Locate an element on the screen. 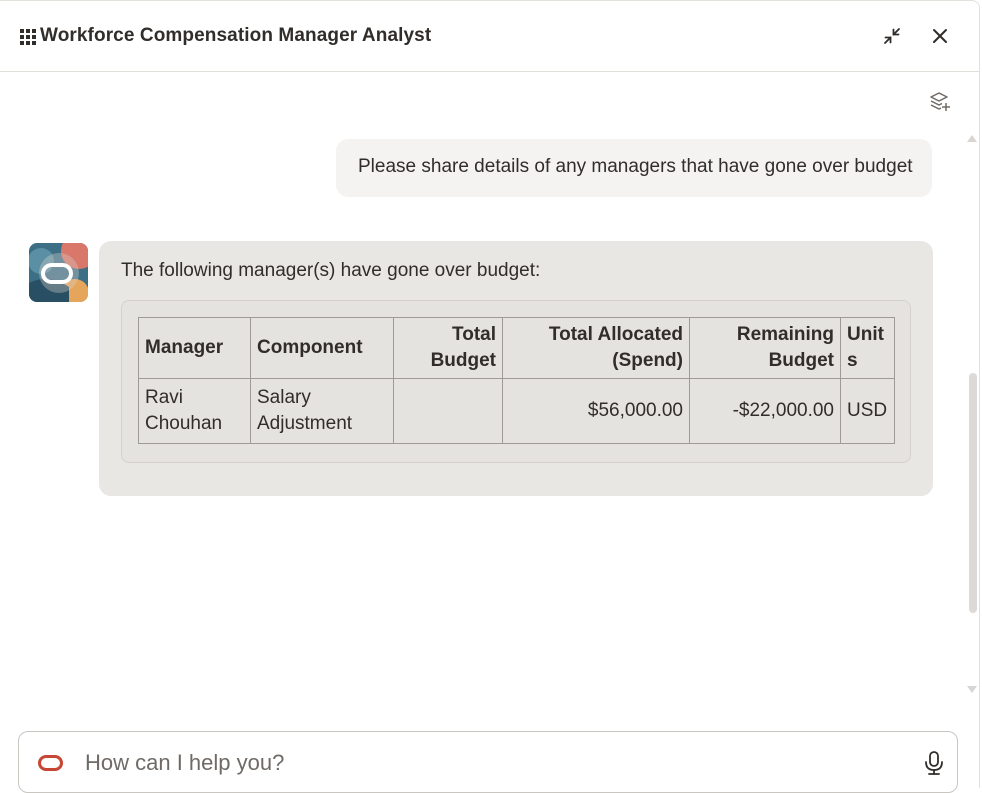 This screenshot has width=982, height=793. col-header-total-allocated: Total Allocated (Spend) is located at coordinates (596, 348).